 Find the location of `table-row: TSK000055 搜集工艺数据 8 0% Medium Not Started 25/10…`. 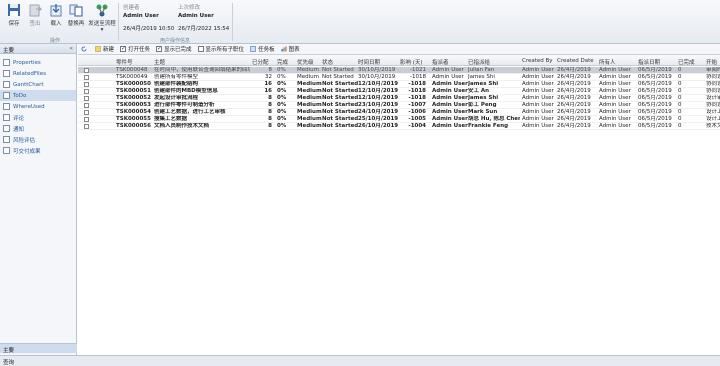

table-row: TSK000055 搜集工艺数据 8 0% Medium Not Started 25/10… is located at coordinates (399, 119).